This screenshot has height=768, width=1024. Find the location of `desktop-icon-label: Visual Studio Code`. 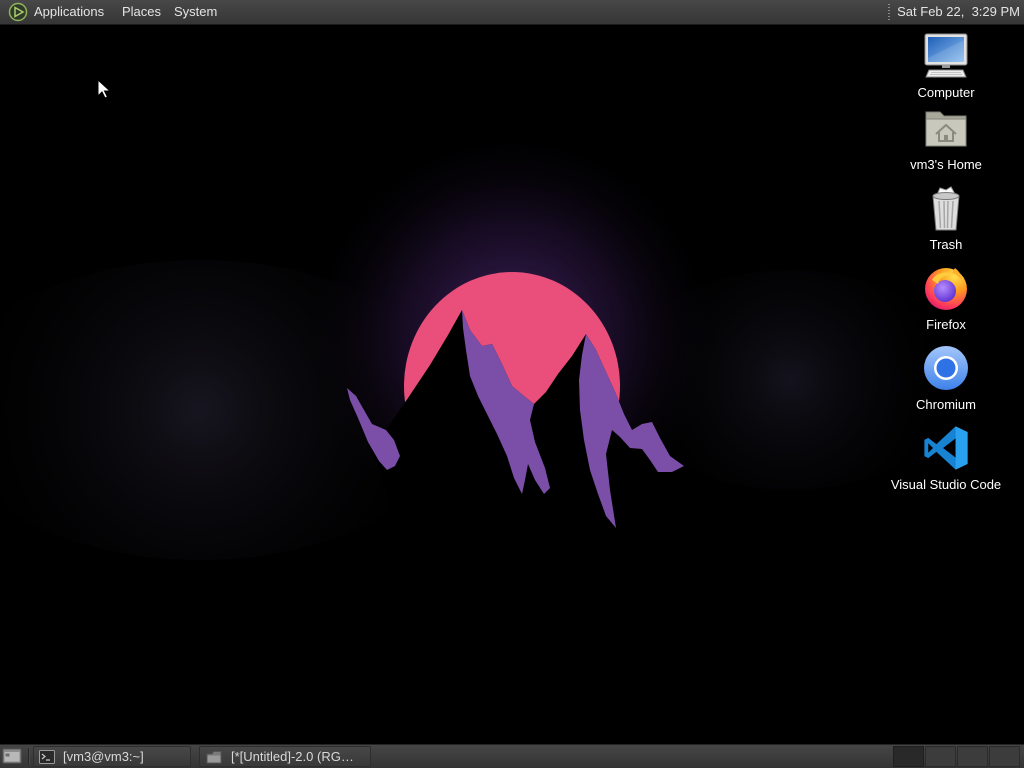

desktop-icon-label: Visual Studio Code is located at coordinates (946, 484).